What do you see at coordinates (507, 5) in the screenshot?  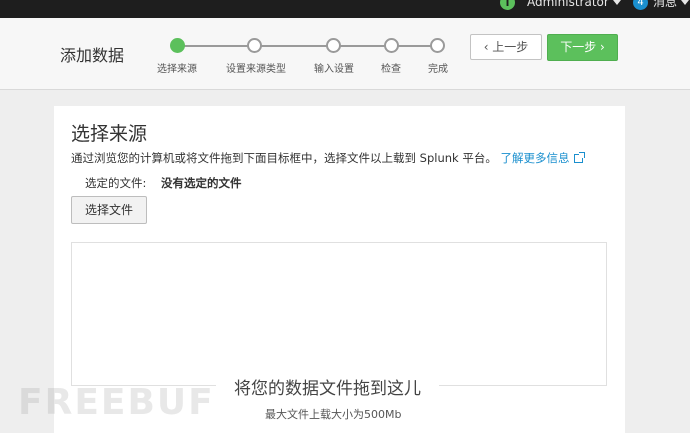 I see `info-icon: i` at bounding box center [507, 5].